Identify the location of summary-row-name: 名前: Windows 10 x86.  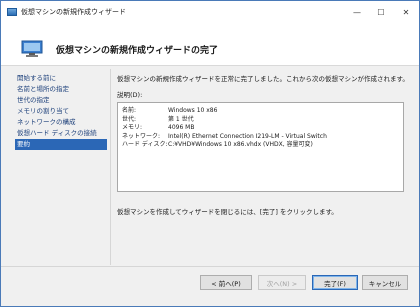
(260, 111).